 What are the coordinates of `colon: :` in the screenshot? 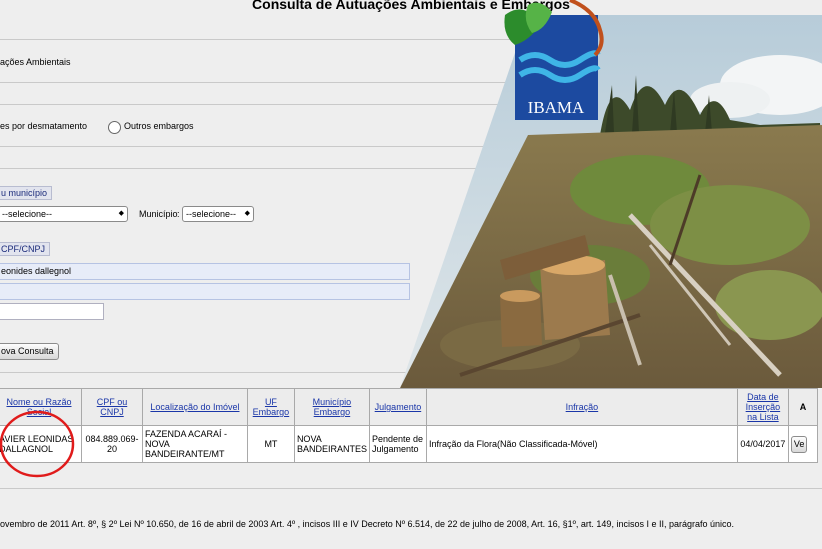 It's located at (178, 214).